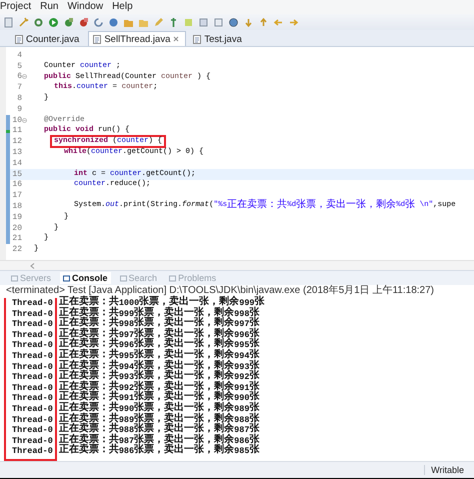 The image size is (474, 479). What do you see at coordinates (159, 409) in the screenshot?
I see `console-message: 正在卖票：共990张票，卖出一张，剩余989张` at bounding box center [159, 409].